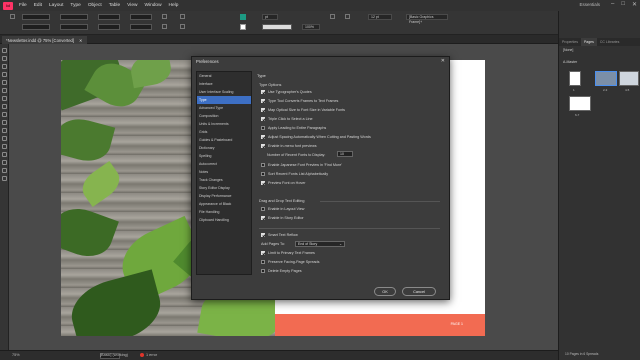 Image resolution: width=640 pixels, height=360 pixels. What do you see at coordinates (114, 5) in the screenshot?
I see `menu-item-table: Table` at bounding box center [114, 5].